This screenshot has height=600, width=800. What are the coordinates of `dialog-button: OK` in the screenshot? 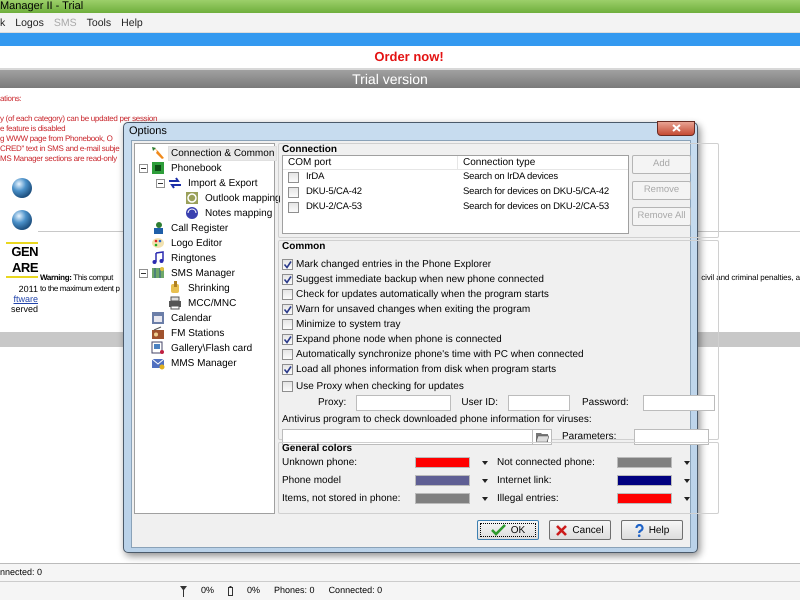 It's located at (508, 530).